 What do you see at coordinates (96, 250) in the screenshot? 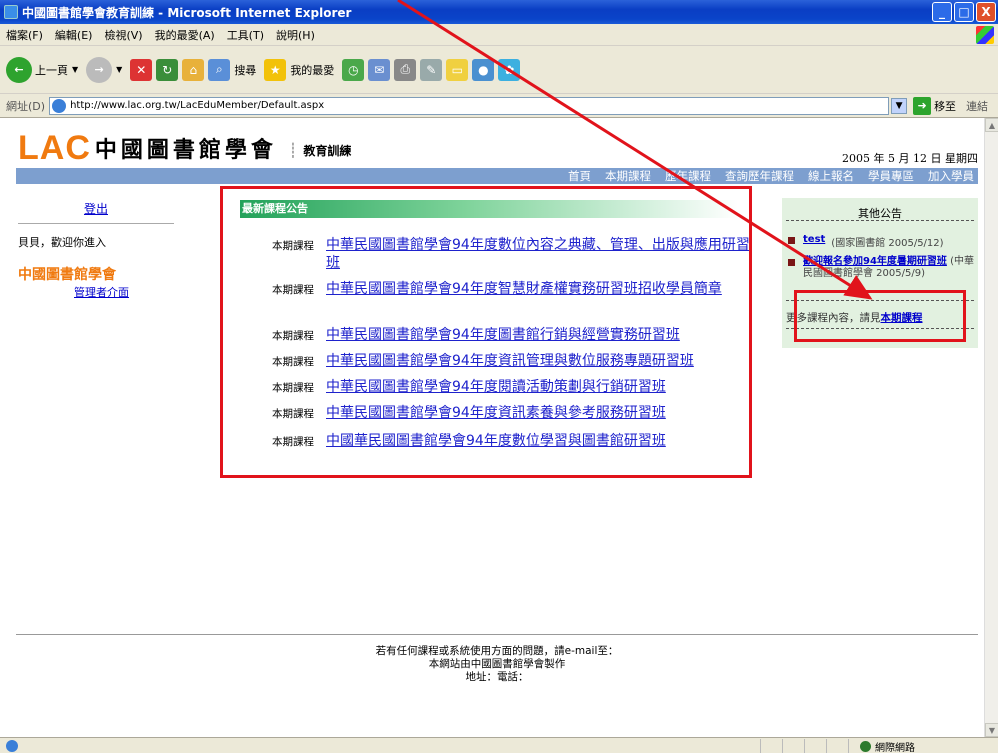
I see `left-column: 登出 貝貝，歡迎你進入 中國圖書館學會 管理者介面` at bounding box center [96, 250].